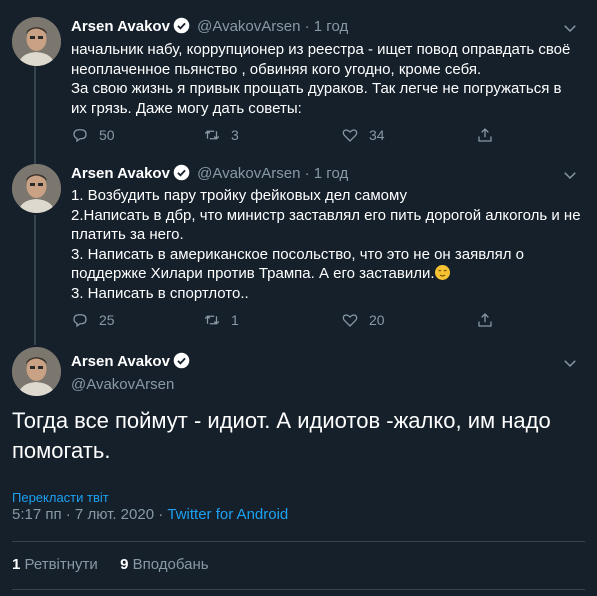  I want to click on reply-button: 25, so click(93, 320).